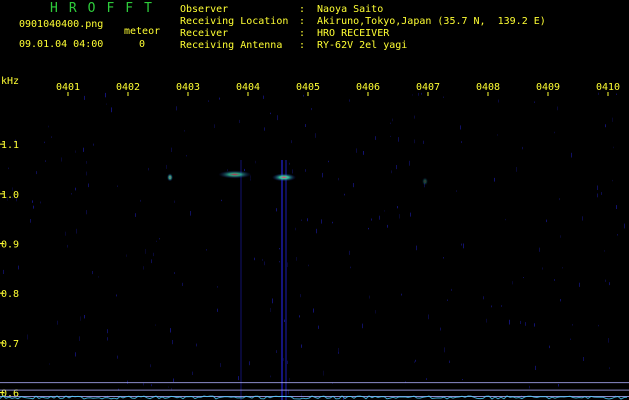  I want to click on y-axis-label: kHz, so click(10, 81).